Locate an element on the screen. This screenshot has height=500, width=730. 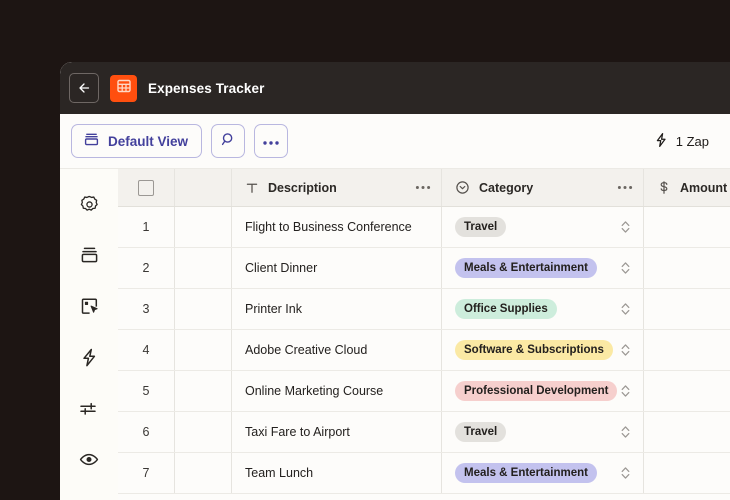
dropdown-type-icon is located at coordinates (462, 187).